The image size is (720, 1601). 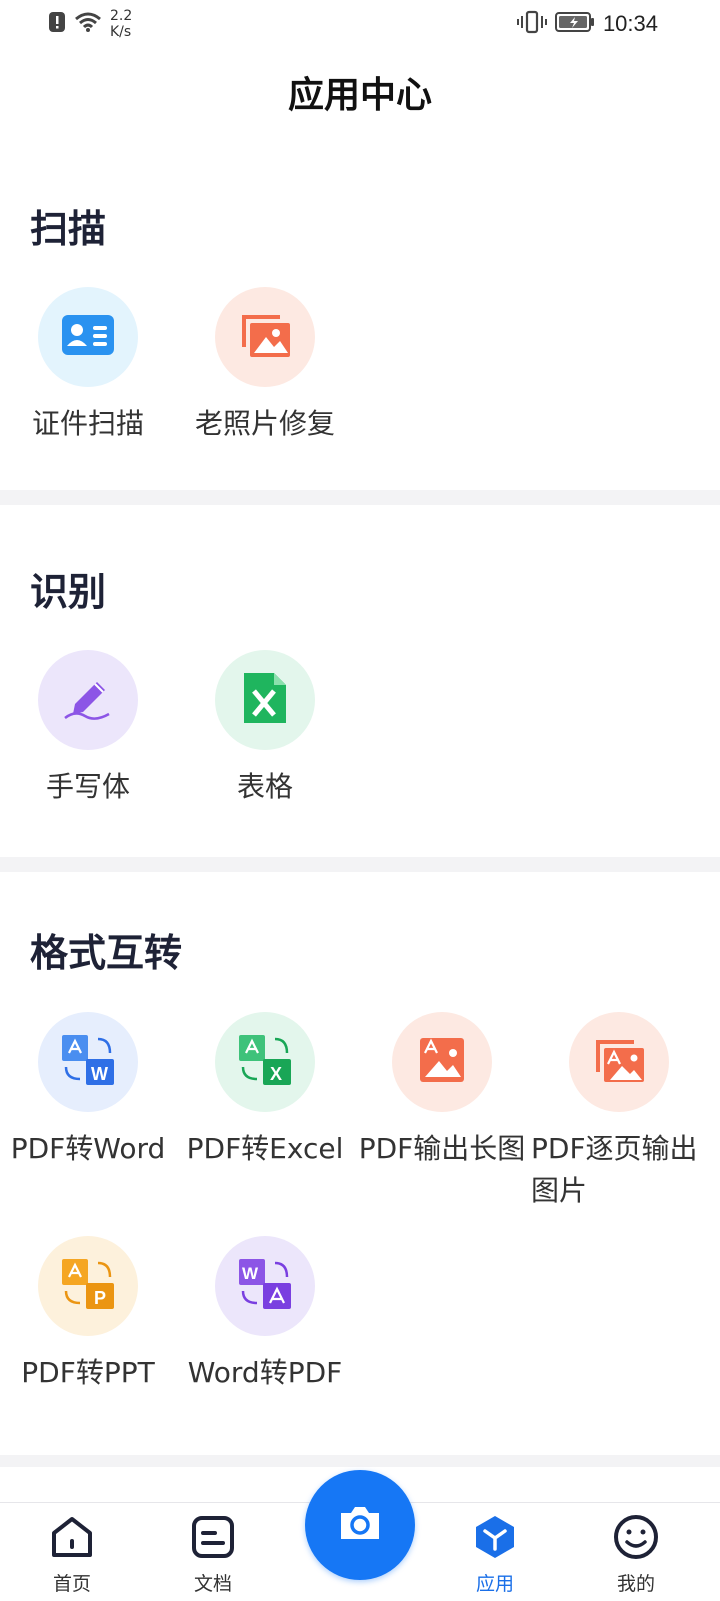 I want to click on pdf-to-excel-icon: X, so click(x=265, y=1062).